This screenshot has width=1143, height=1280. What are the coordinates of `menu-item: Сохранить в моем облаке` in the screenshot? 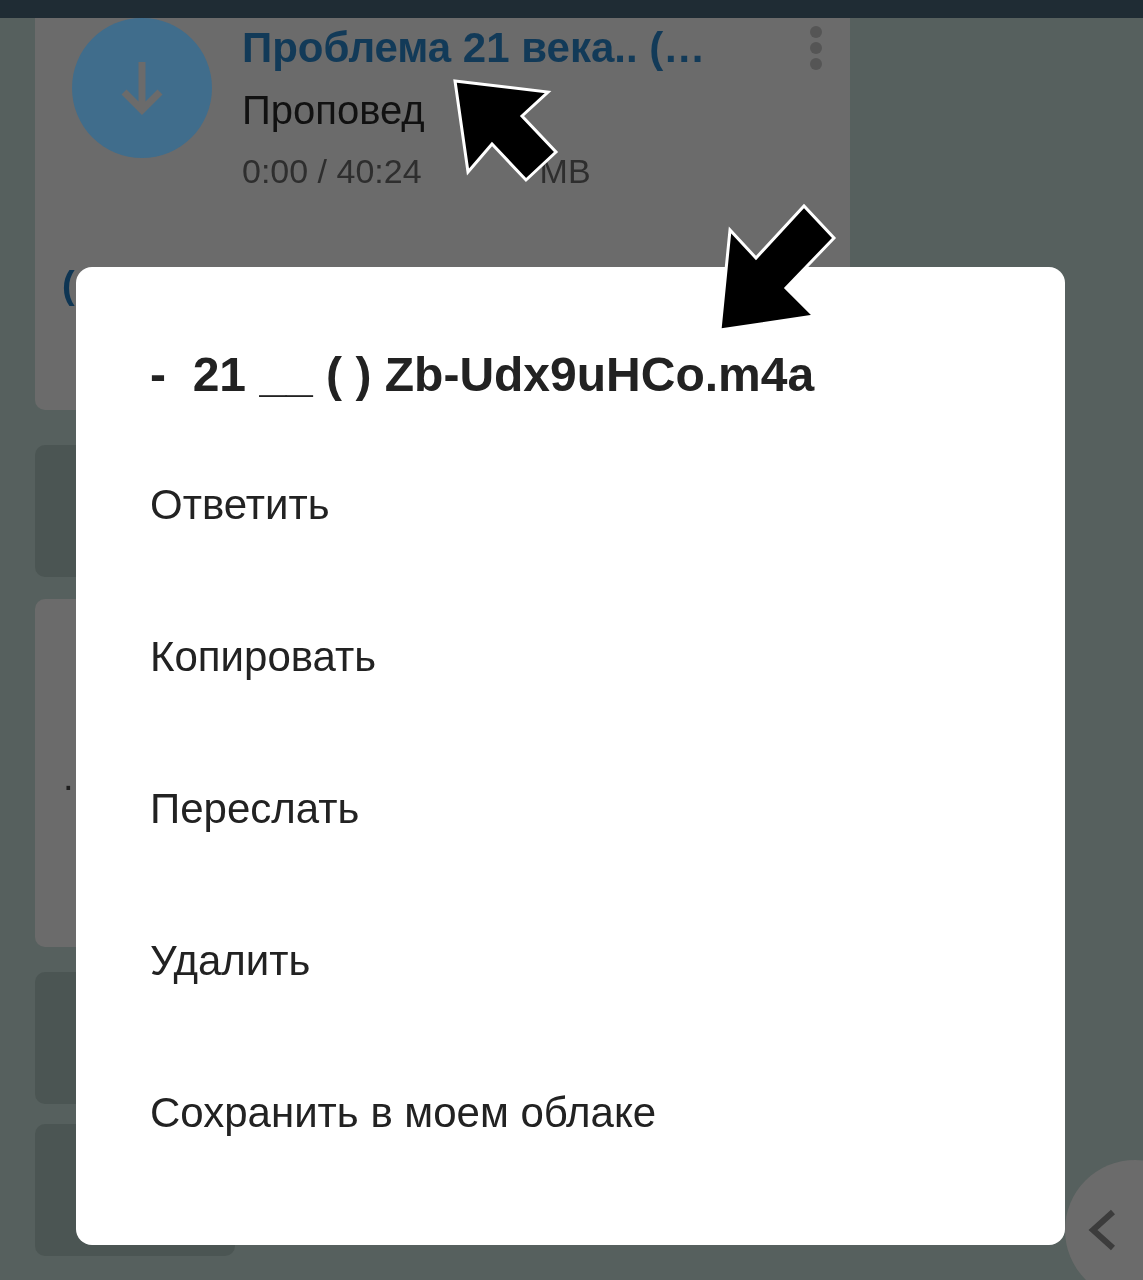 It's located at (403, 1159).